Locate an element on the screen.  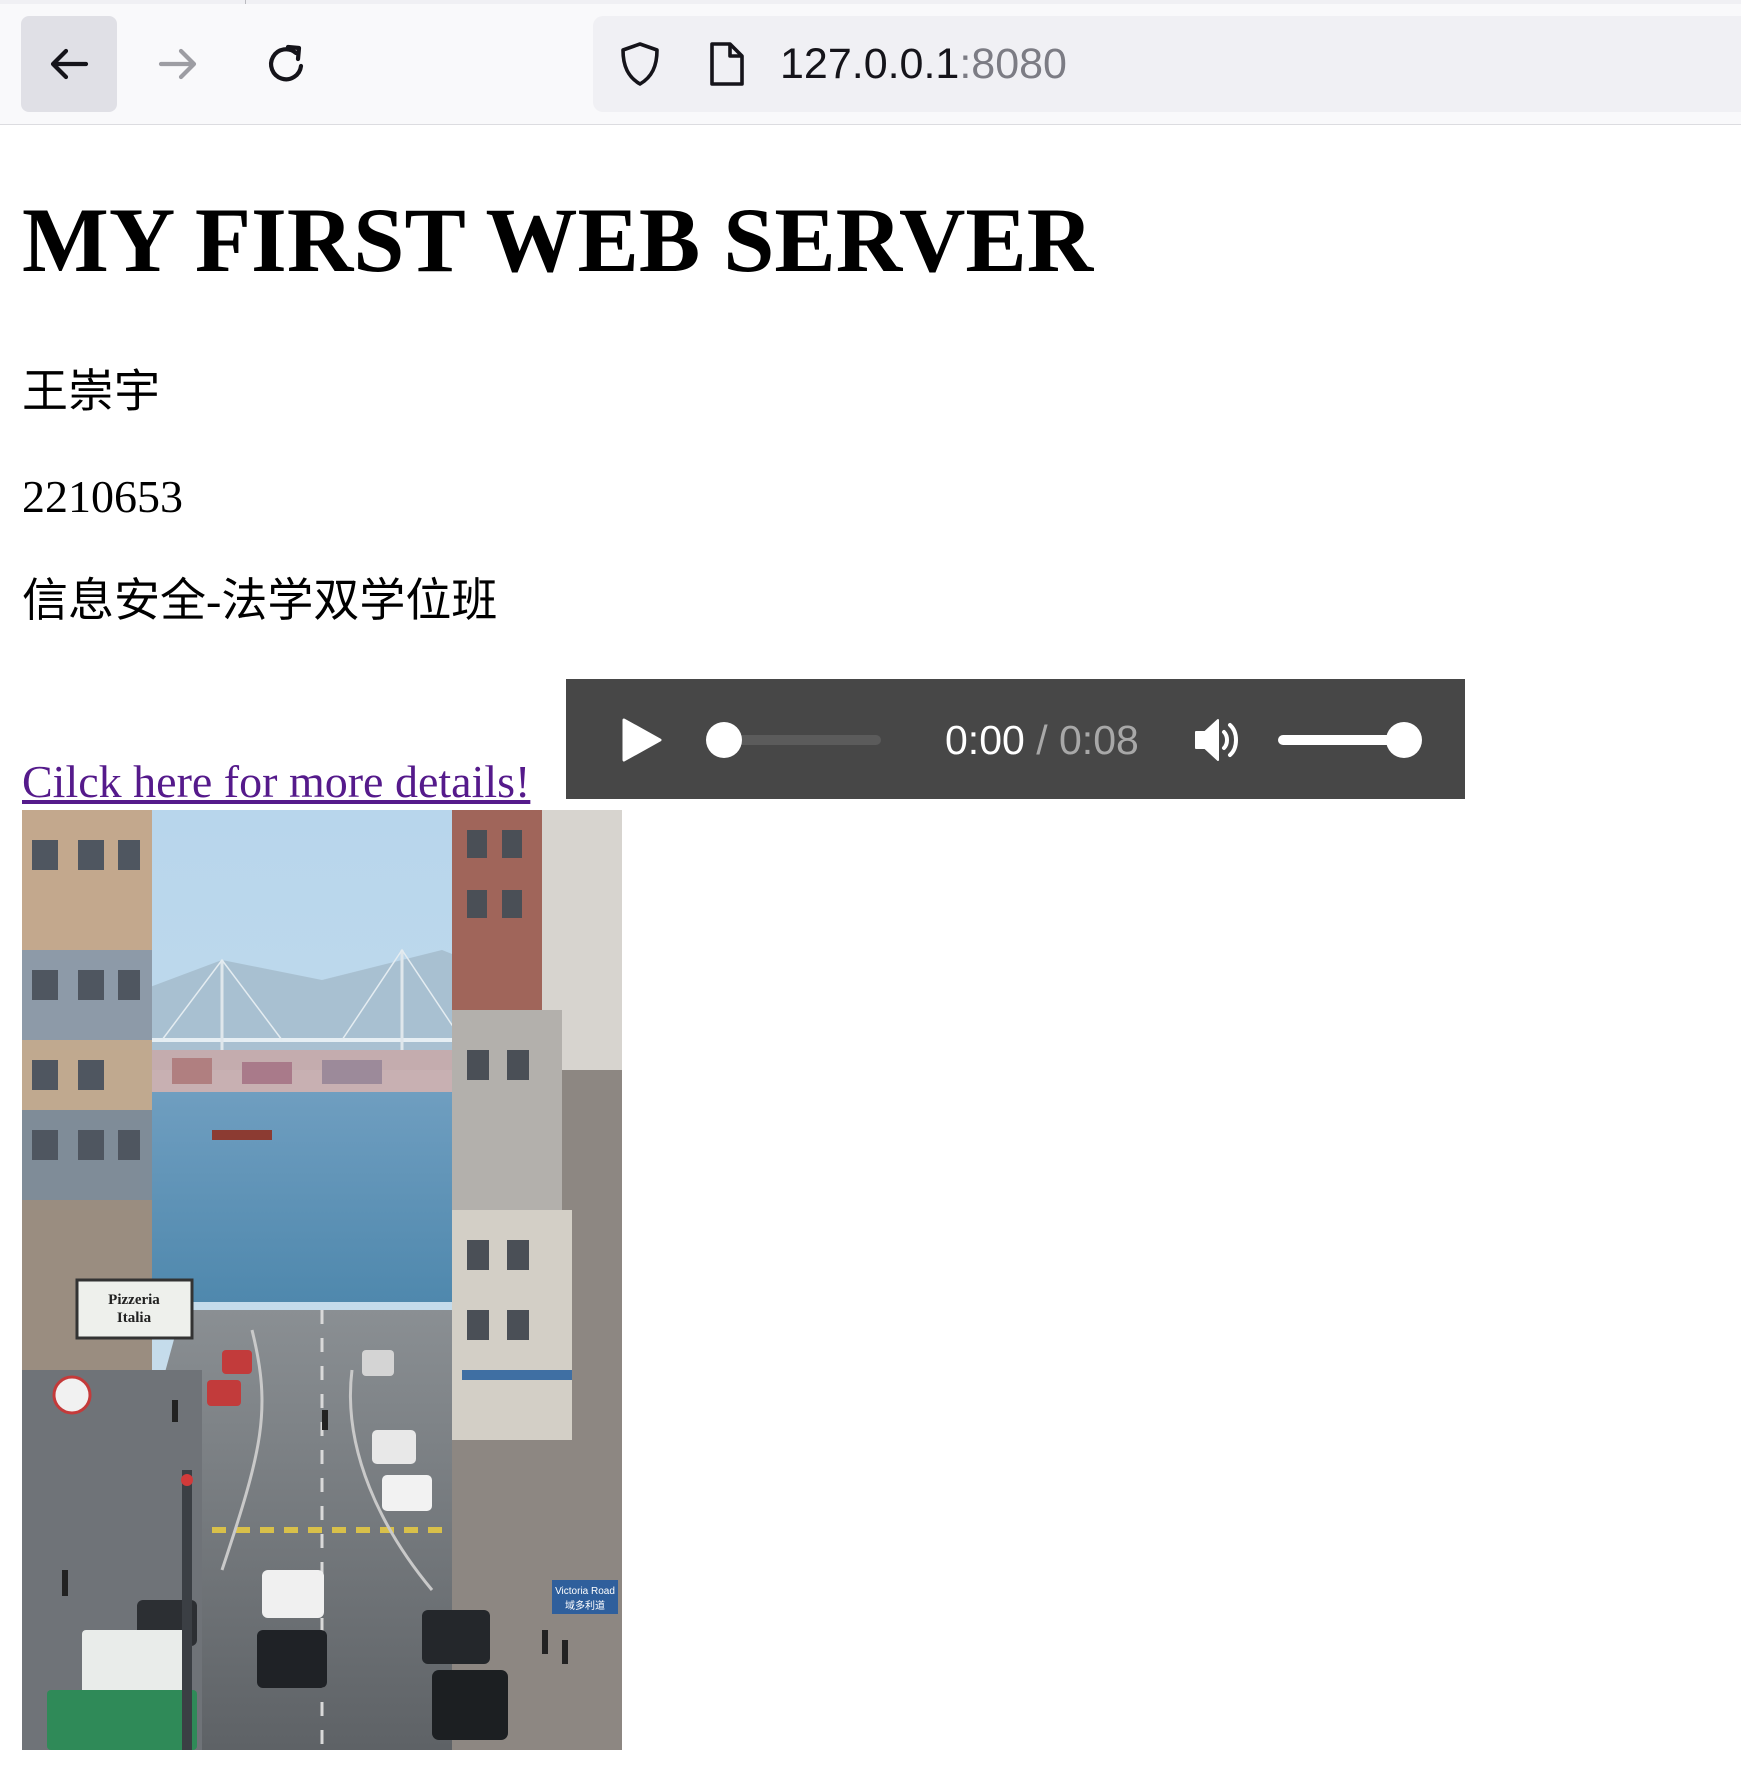
audio-player: 0:00 / 0:08 is located at coordinates (1015, 739).